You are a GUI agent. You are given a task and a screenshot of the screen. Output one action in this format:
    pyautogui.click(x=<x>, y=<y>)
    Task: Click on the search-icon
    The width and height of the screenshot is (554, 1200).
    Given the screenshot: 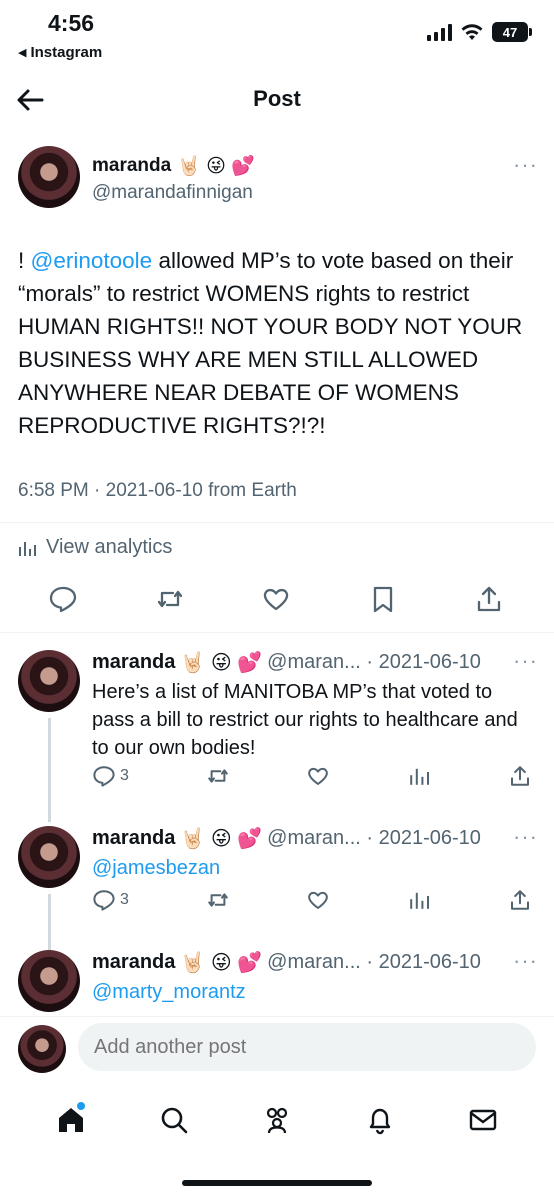 What is the action you would take?
    pyautogui.click(x=174, y=1120)
    